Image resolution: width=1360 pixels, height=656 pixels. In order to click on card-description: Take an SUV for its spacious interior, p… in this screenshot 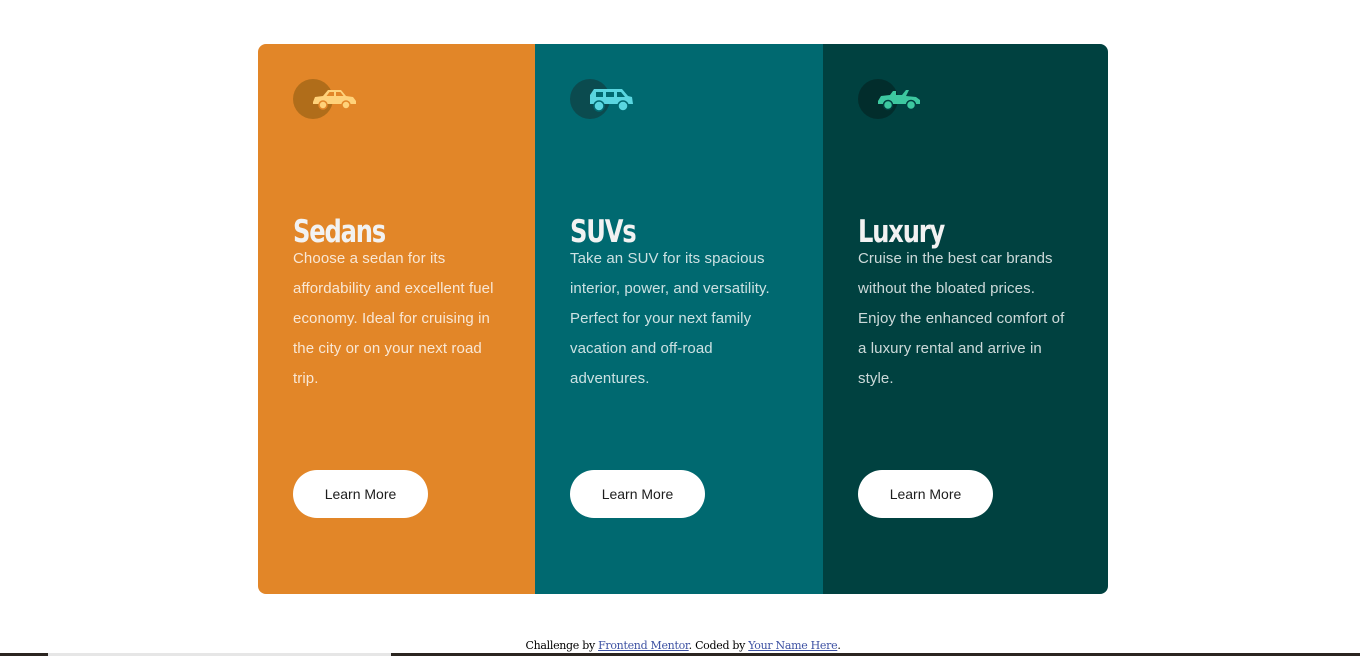, I will do `click(670, 318)`.